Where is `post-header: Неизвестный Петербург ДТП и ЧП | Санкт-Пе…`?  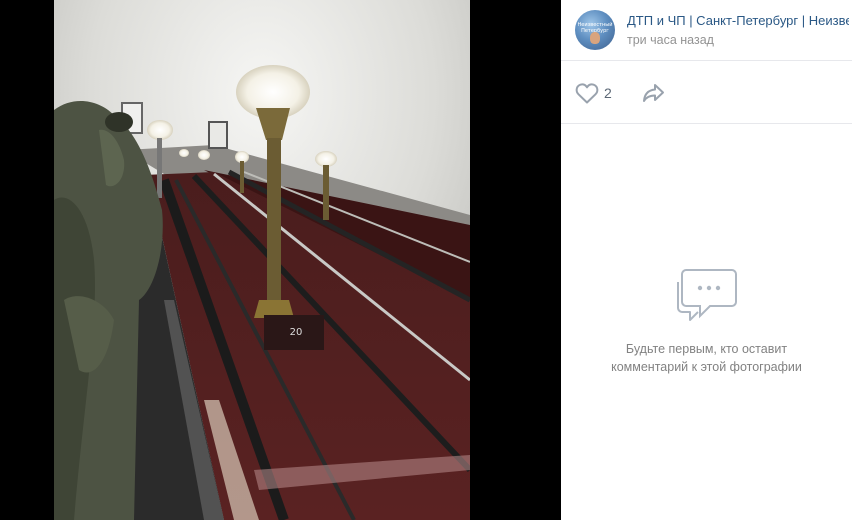 post-header: Неизвестный Петербург ДТП и ЧП | Санкт-Пе… is located at coordinates (706, 30).